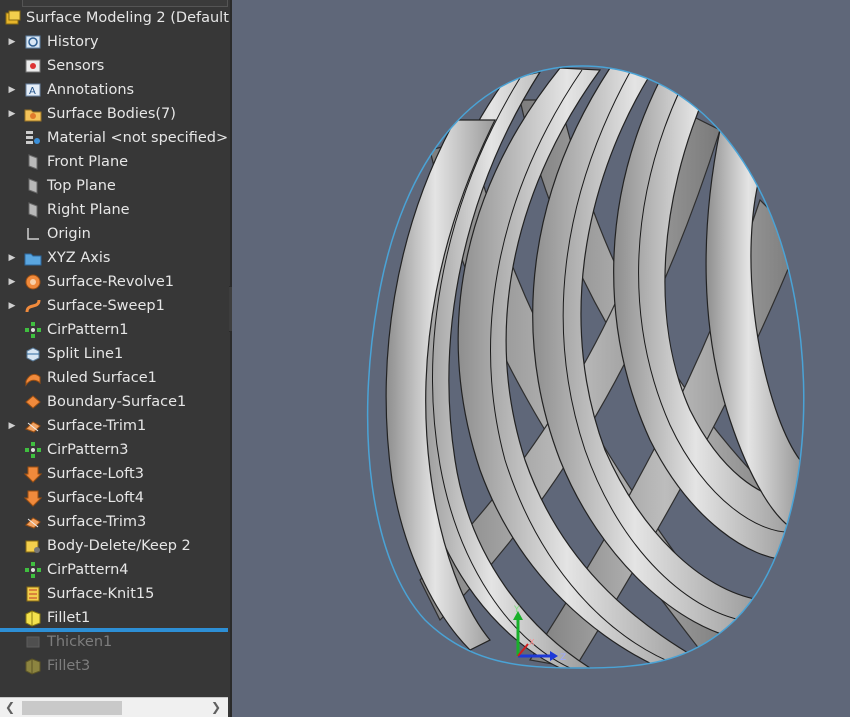  What do you see at coordinates (80, 642) in the screenshot?
I see `tree-item-label: Thicken1` at bounding box center [80, 642].